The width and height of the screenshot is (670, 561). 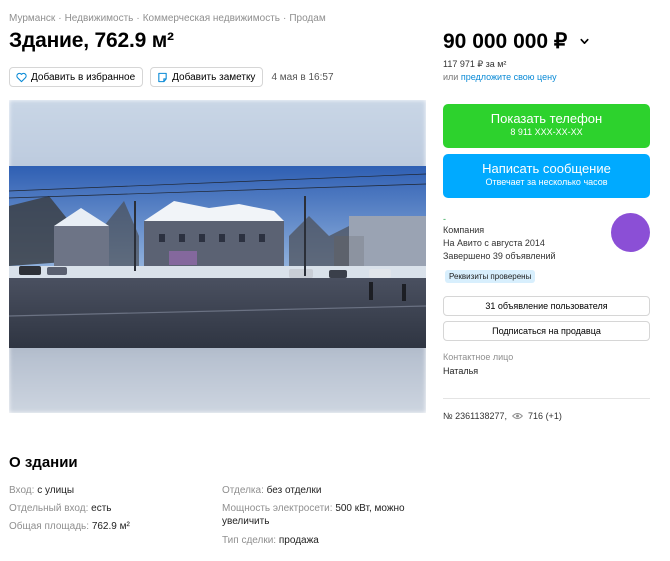 I want to click on publish-date: 4 мая в 16:57, so click(x=302, y=77).